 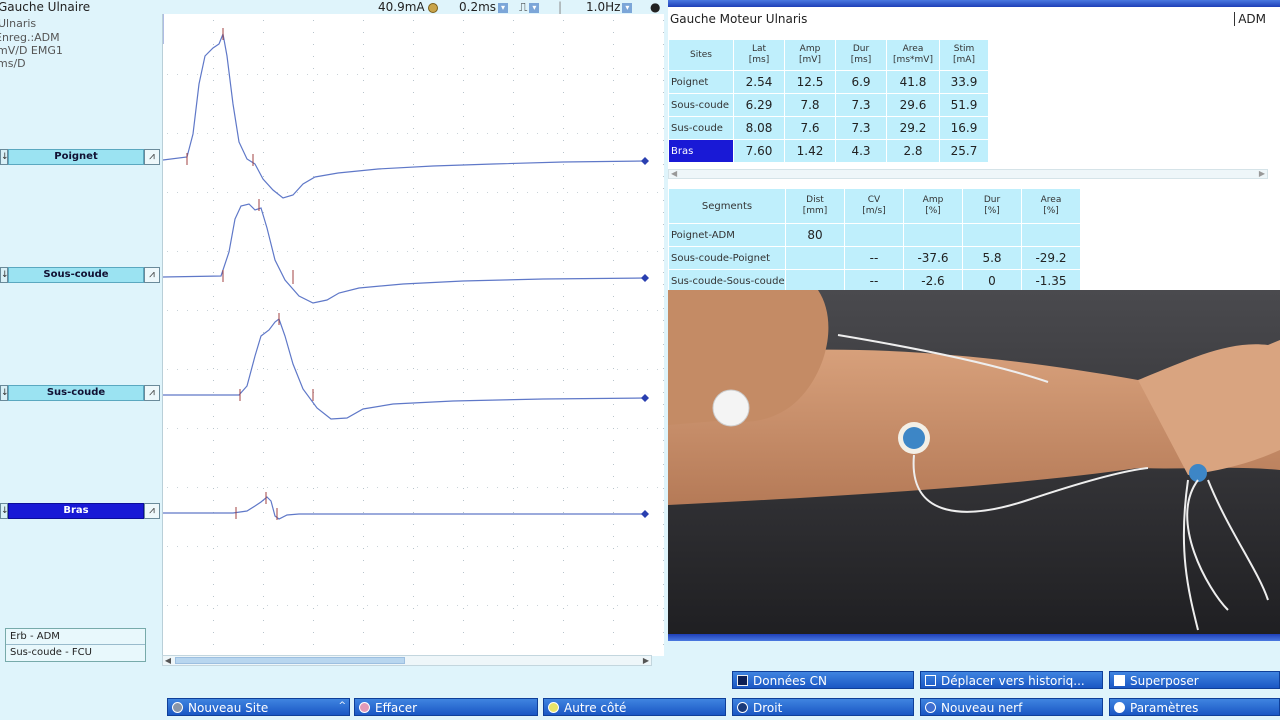 I want to click on nouveau-nerf-button: Nouveau nerf, so click(x=1011, y=707).